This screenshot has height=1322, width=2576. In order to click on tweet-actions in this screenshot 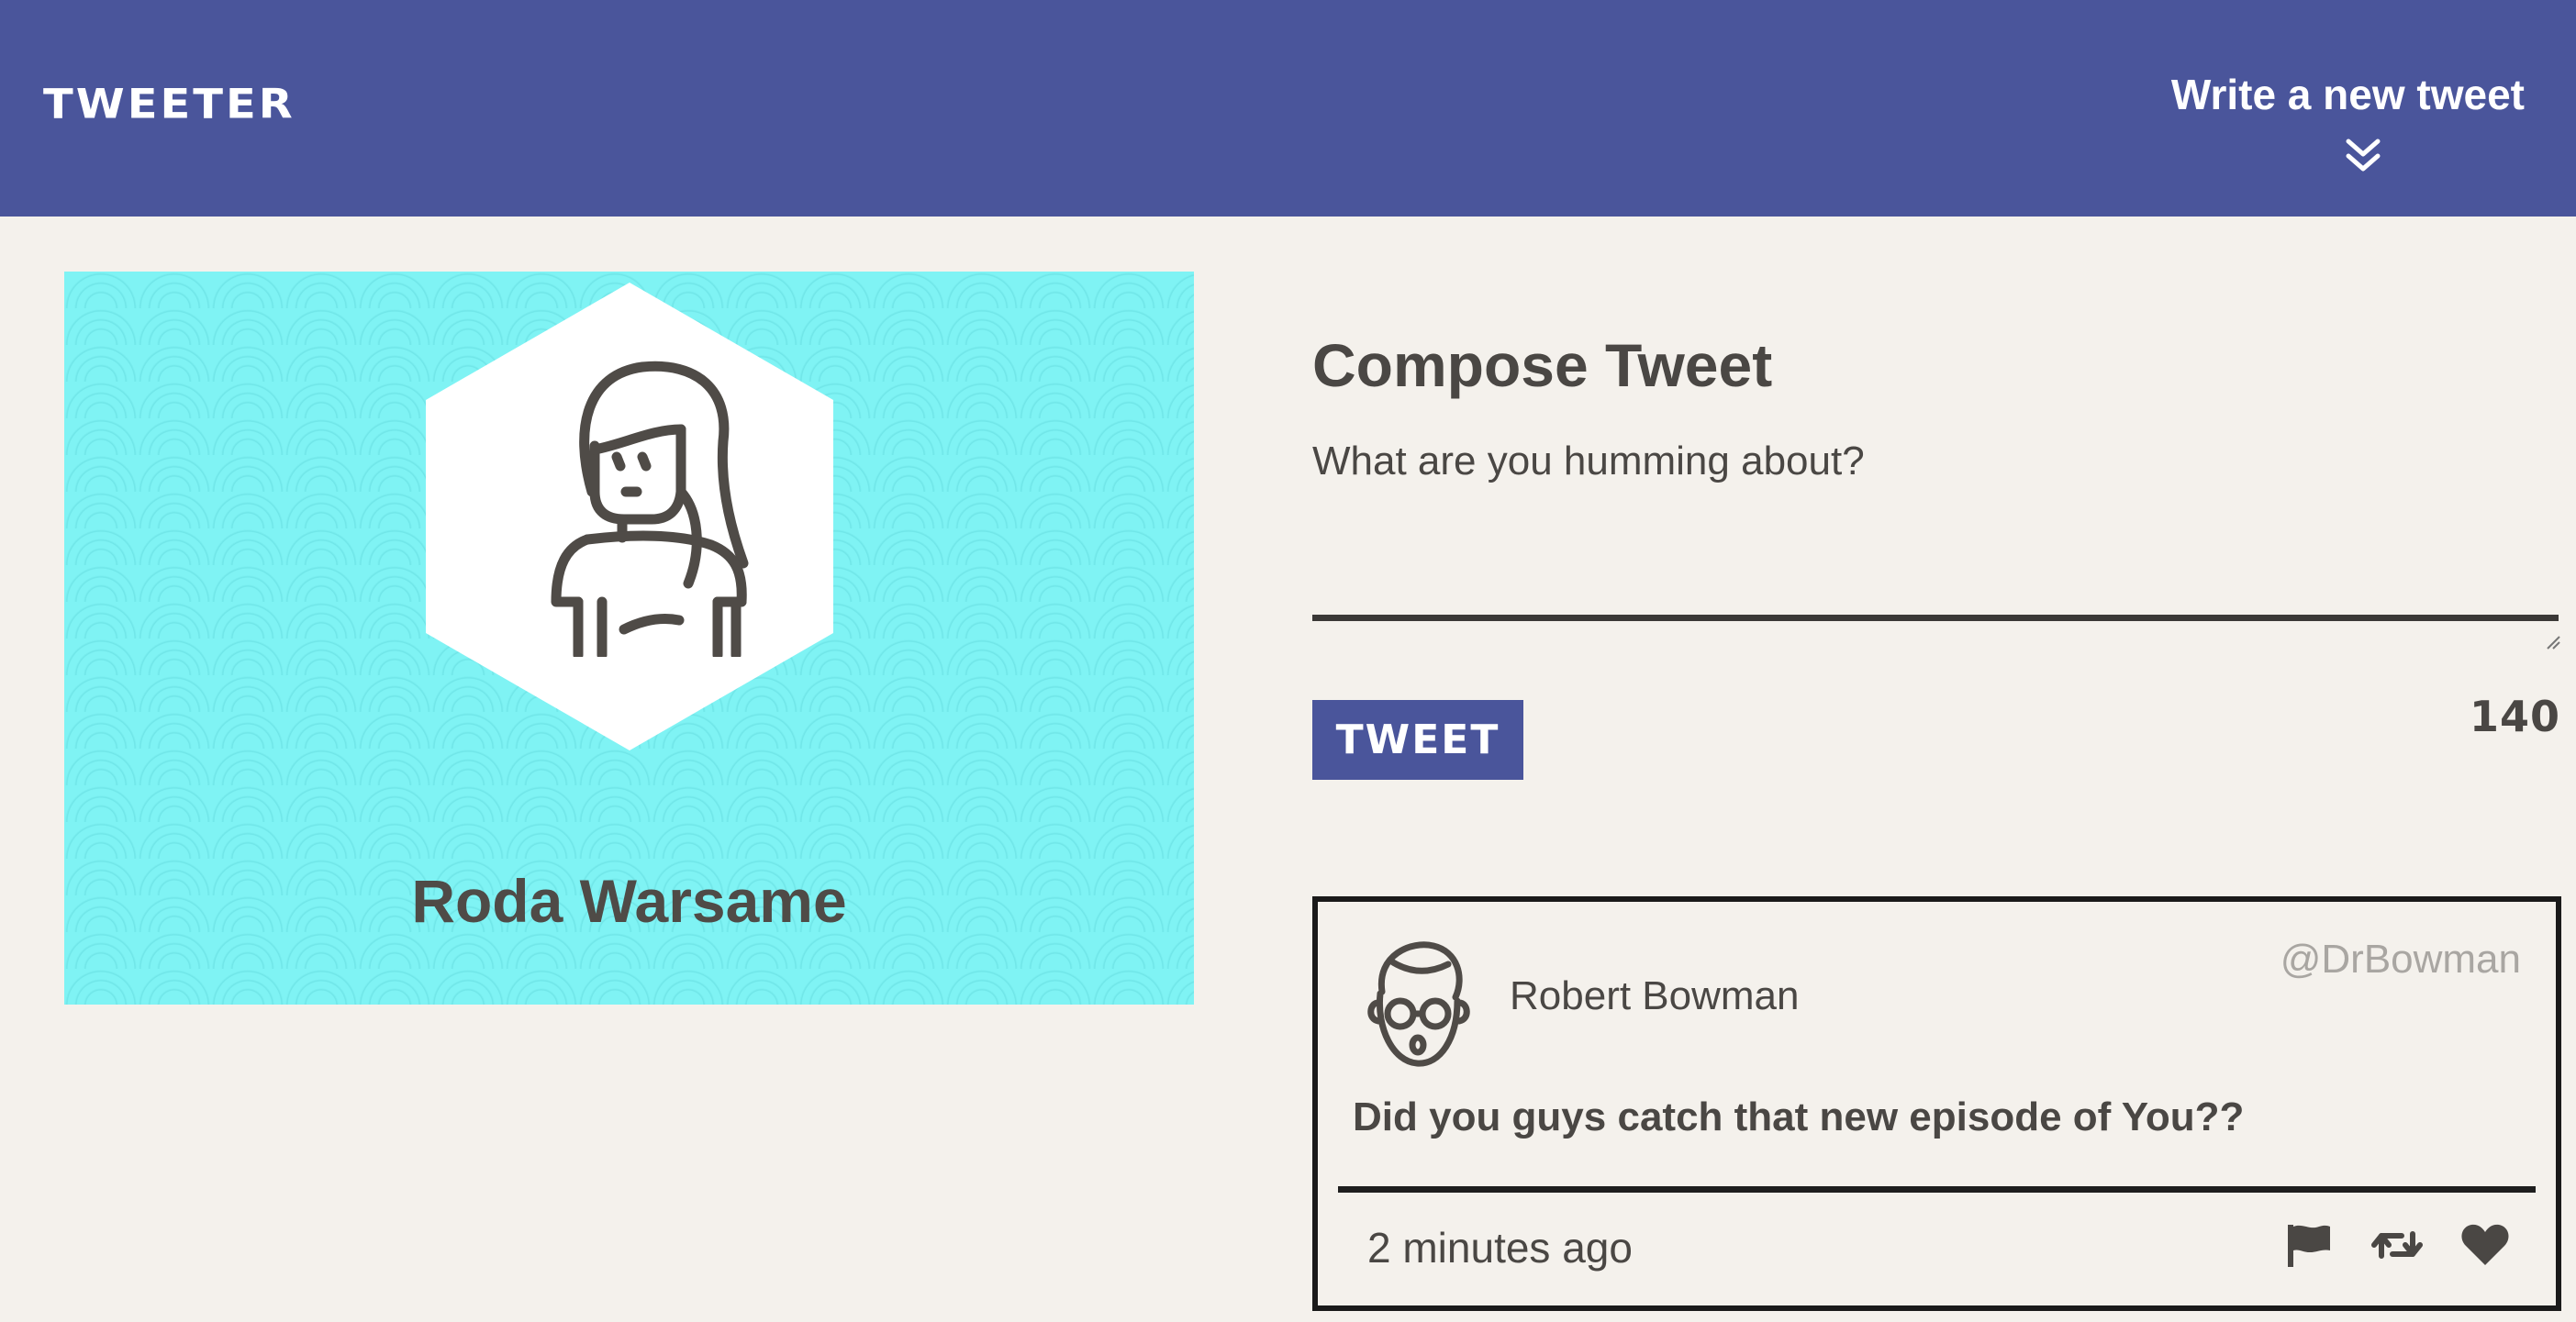, I will do `click(2397, 1245)`.